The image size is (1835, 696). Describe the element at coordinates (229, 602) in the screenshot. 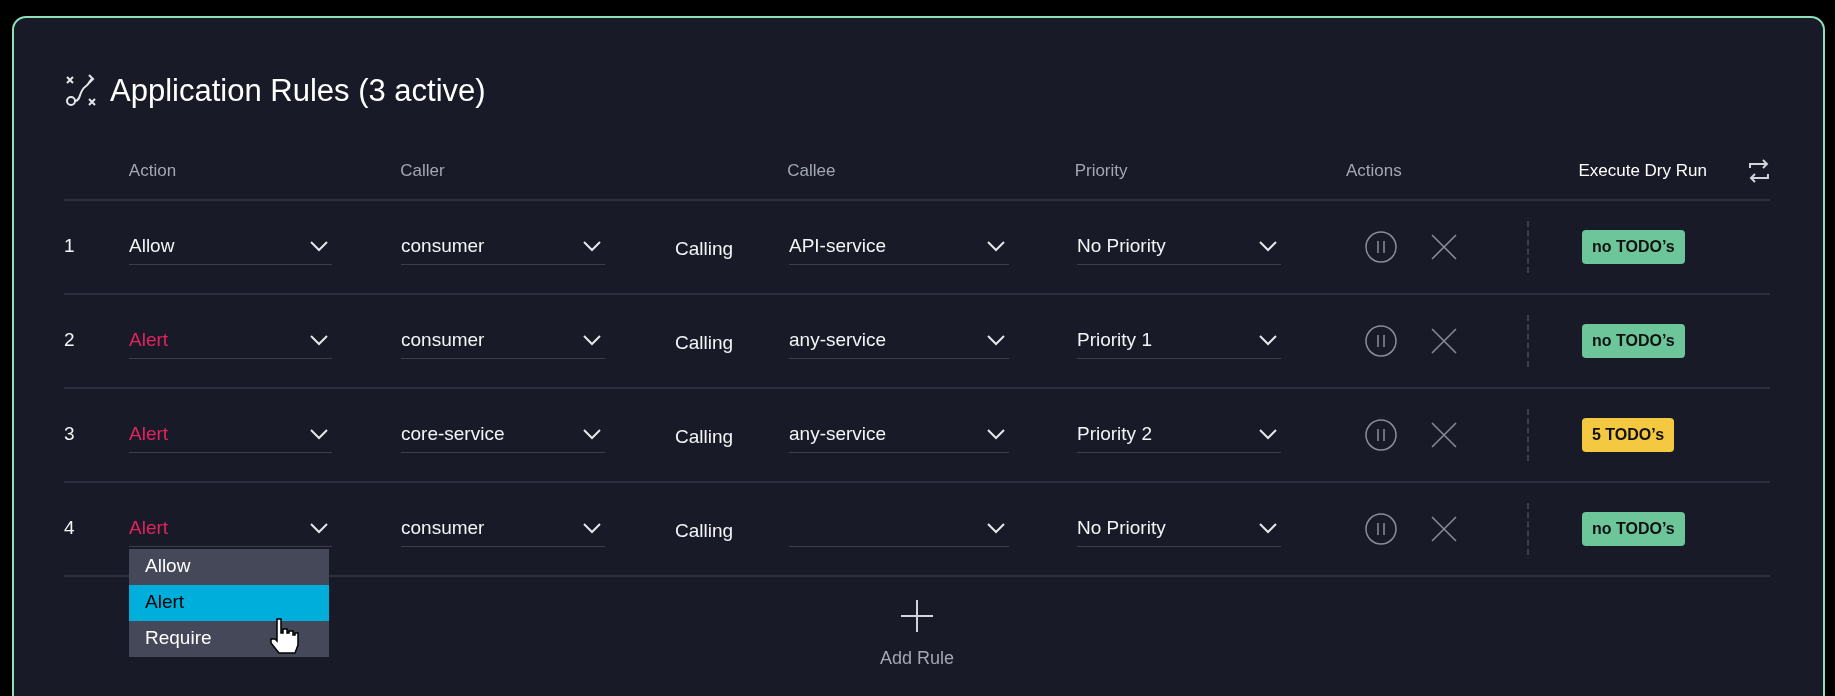

I see `menu-item: Alert` at that location.